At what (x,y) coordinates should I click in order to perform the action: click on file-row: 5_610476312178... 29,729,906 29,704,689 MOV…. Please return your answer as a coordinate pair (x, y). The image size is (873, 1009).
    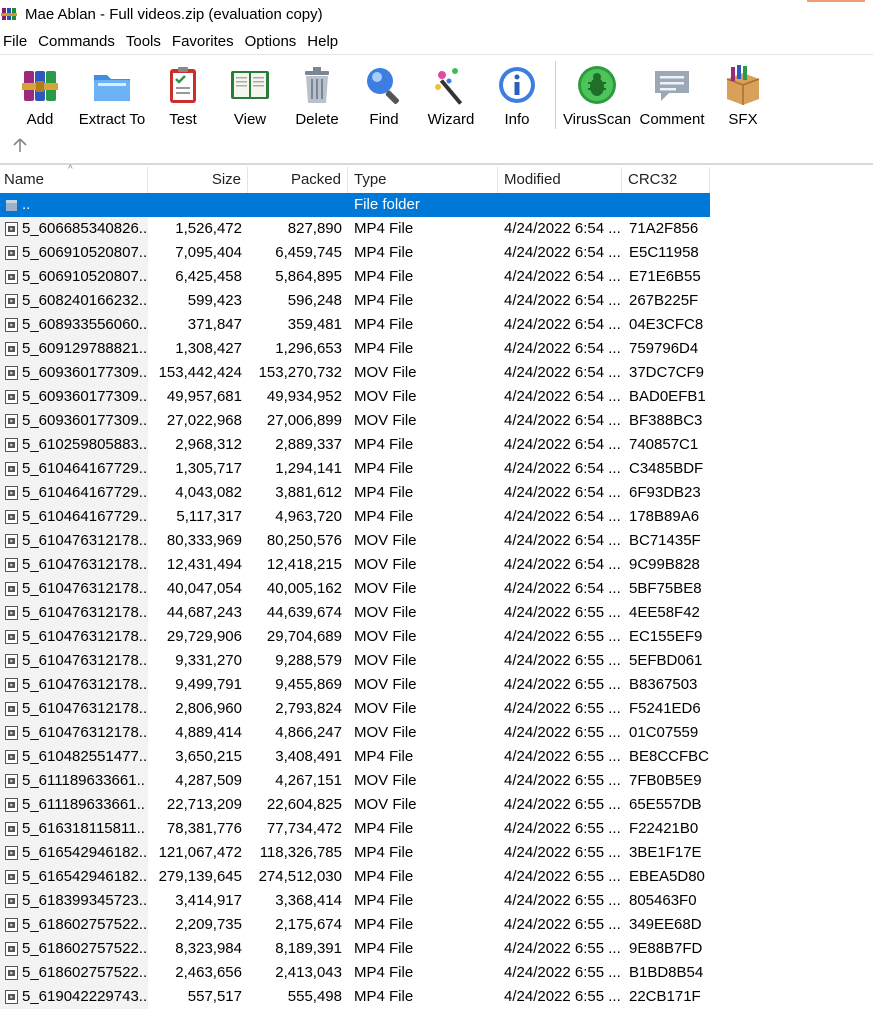
    Looking at the image, I should click on (355, 637).